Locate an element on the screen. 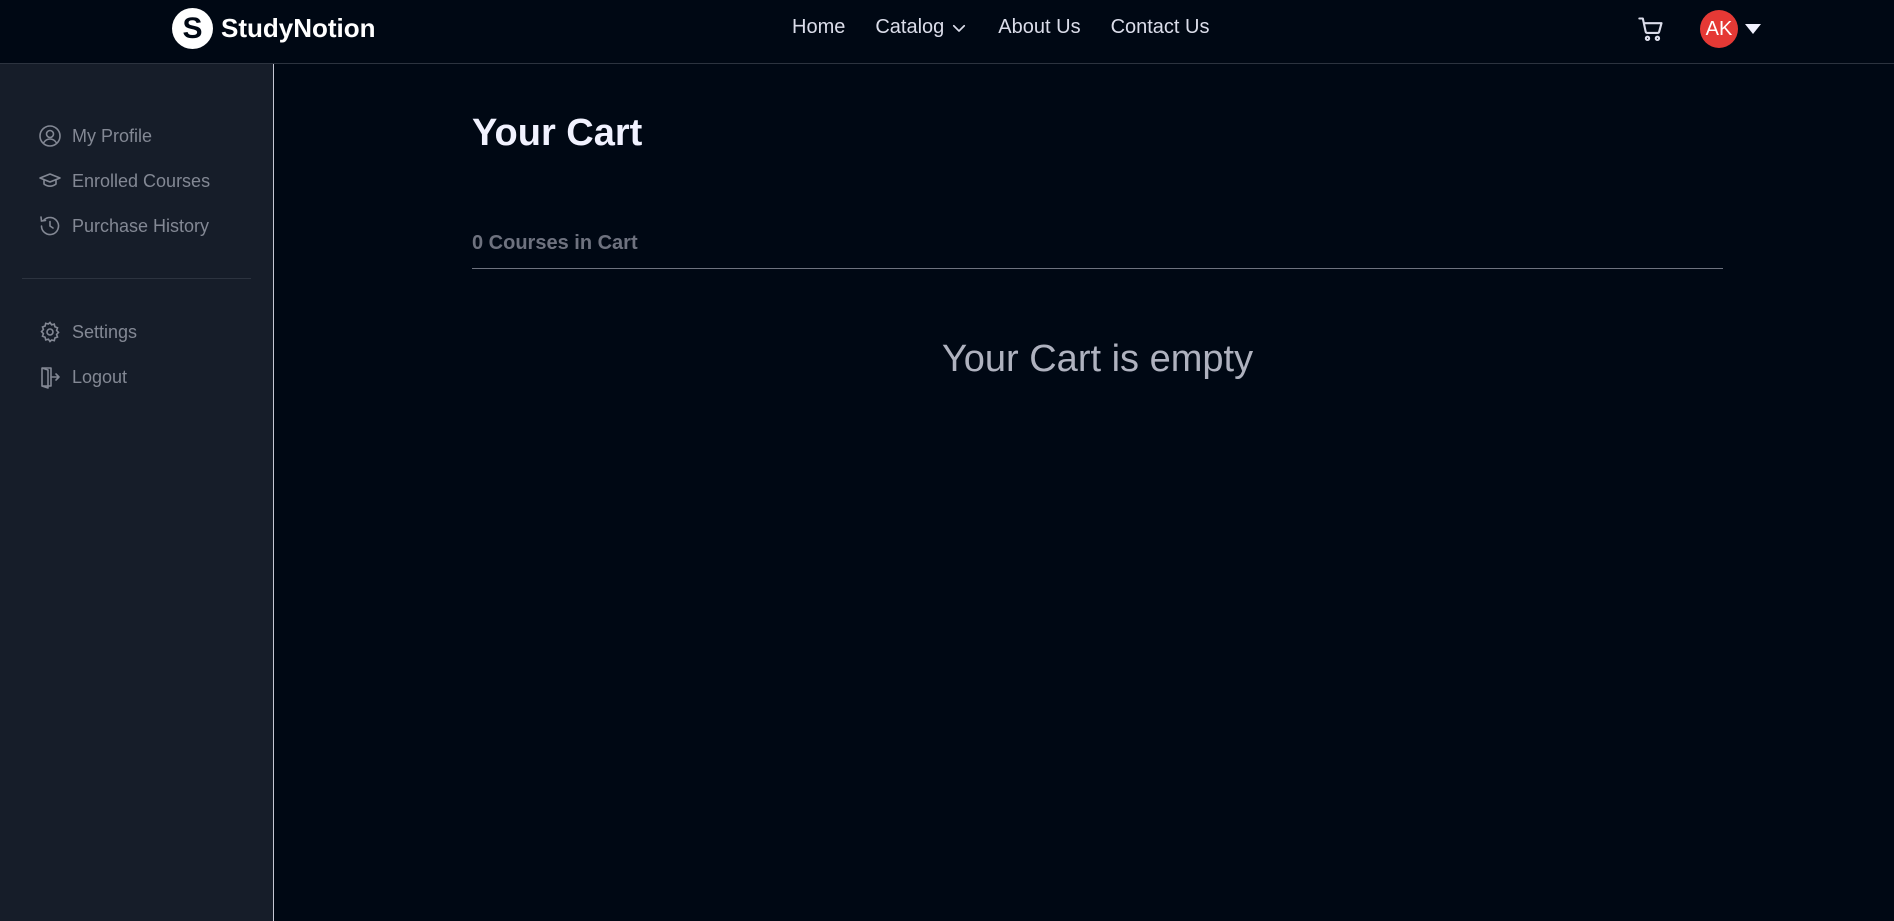  nav-home: Home is located at coordinates (818, 27).